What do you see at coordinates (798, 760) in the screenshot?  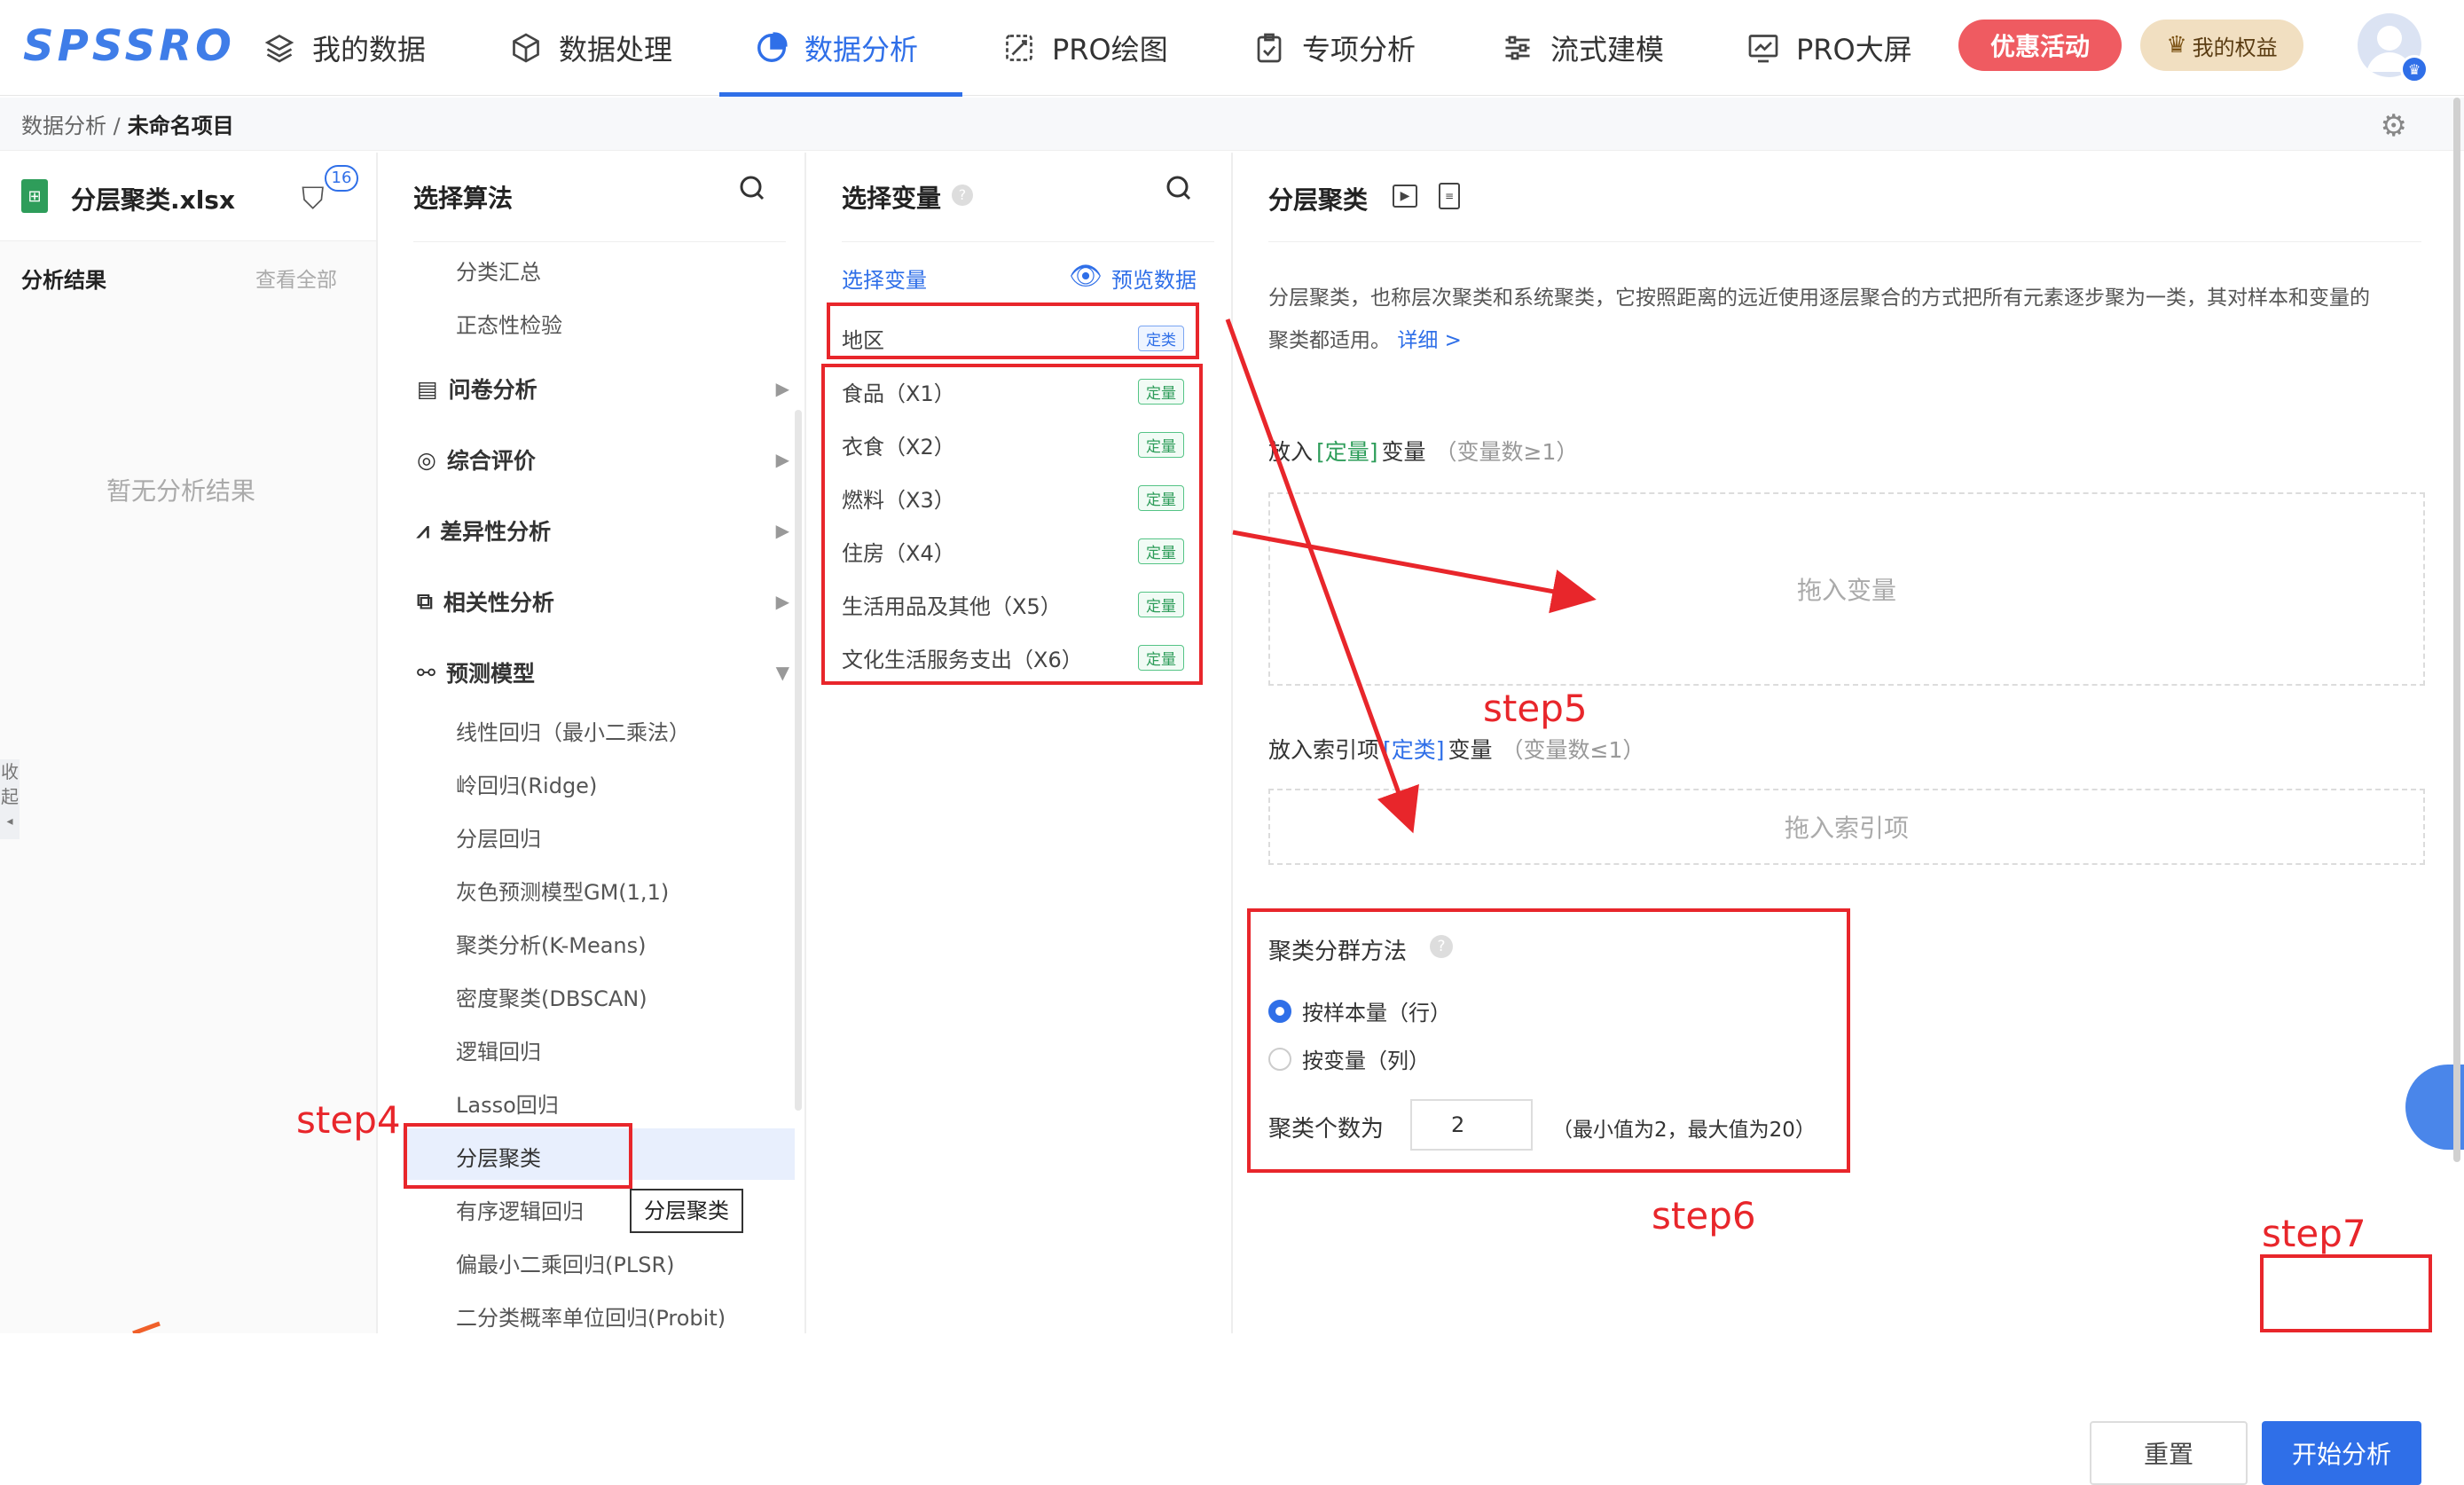 I see `scrollbar` at bounding box center [798, 760].